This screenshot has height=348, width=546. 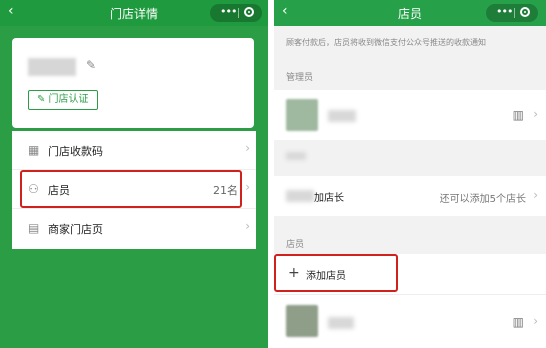 I want to click on section-title-staff: 店员, so click(x=295, y=245).